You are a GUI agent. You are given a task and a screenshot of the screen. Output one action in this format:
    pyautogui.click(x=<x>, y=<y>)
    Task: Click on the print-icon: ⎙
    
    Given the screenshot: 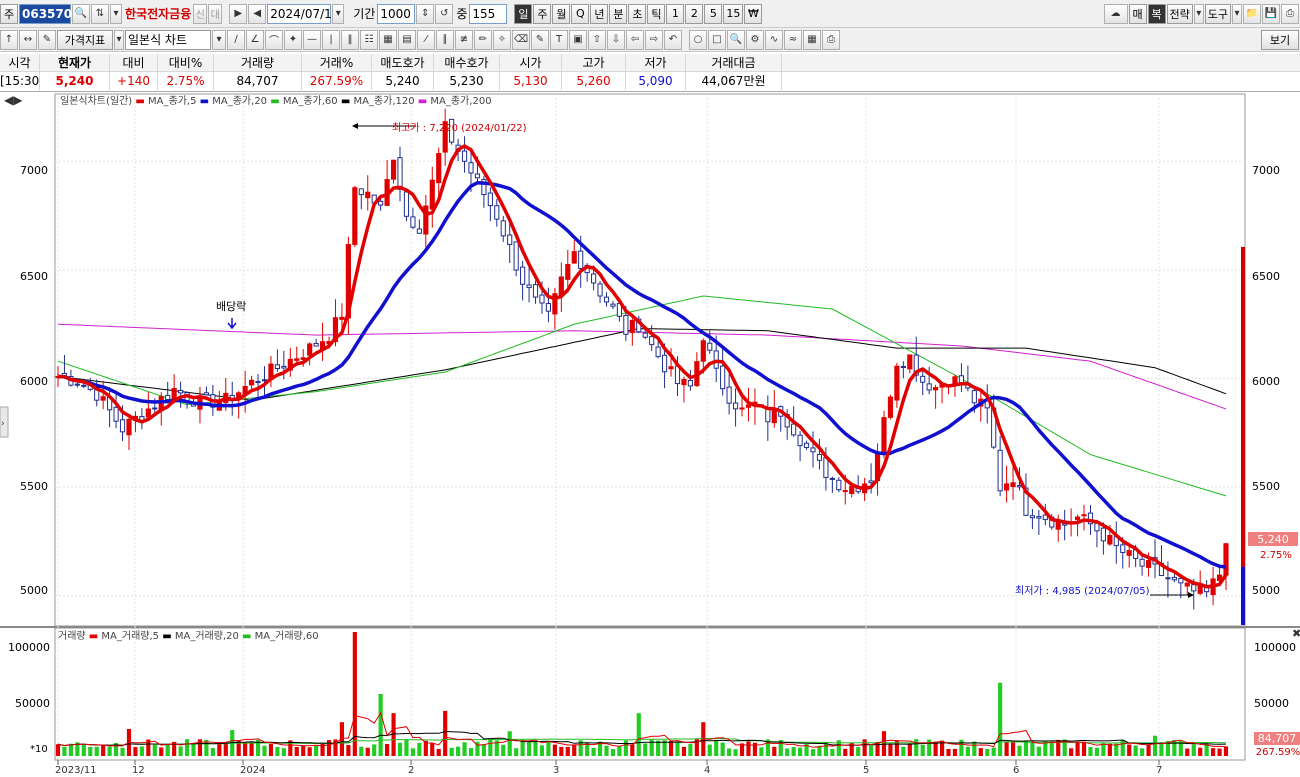 What is the action you would take?
    pyautogui.click(x=1290, y=13)
    